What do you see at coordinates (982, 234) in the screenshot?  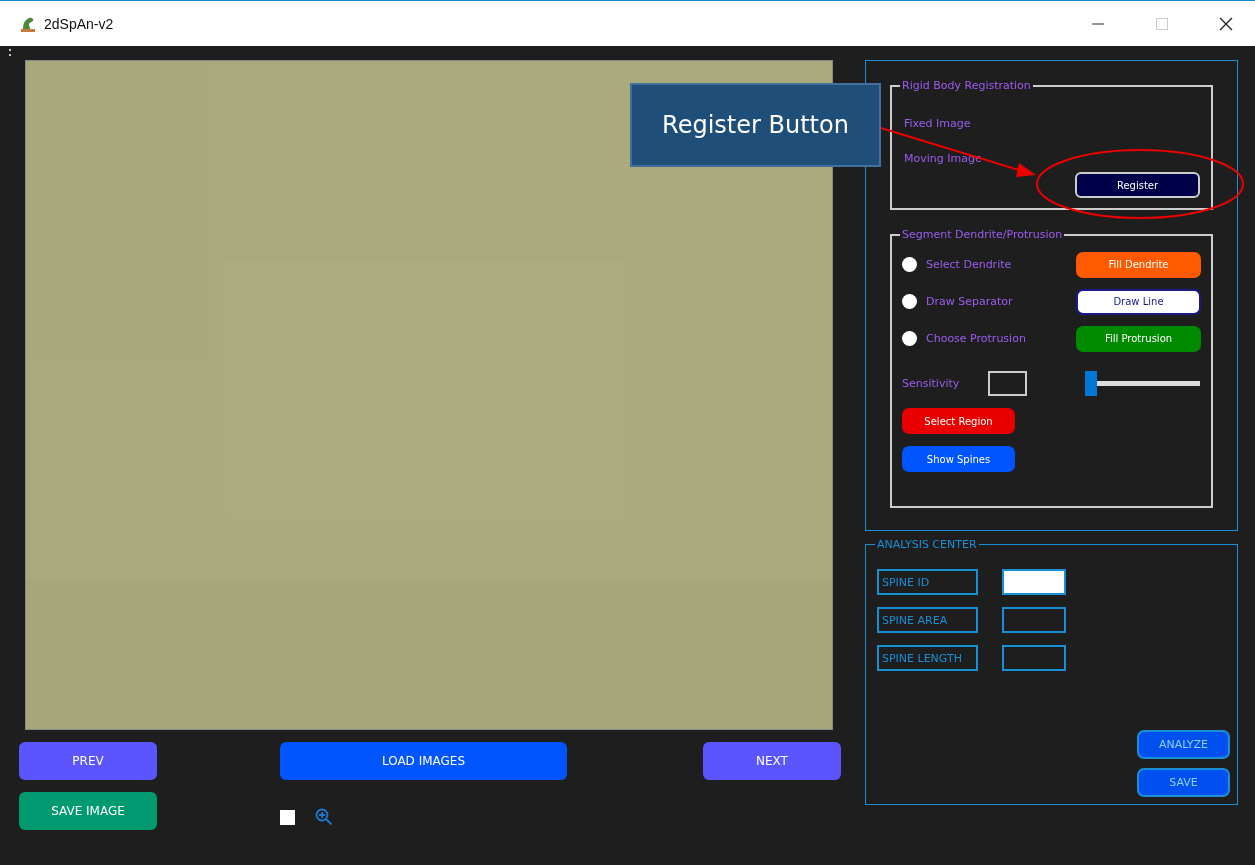 I see `group-title: Segment Dendrite/Protrusion` at bounding box center [982, 234].